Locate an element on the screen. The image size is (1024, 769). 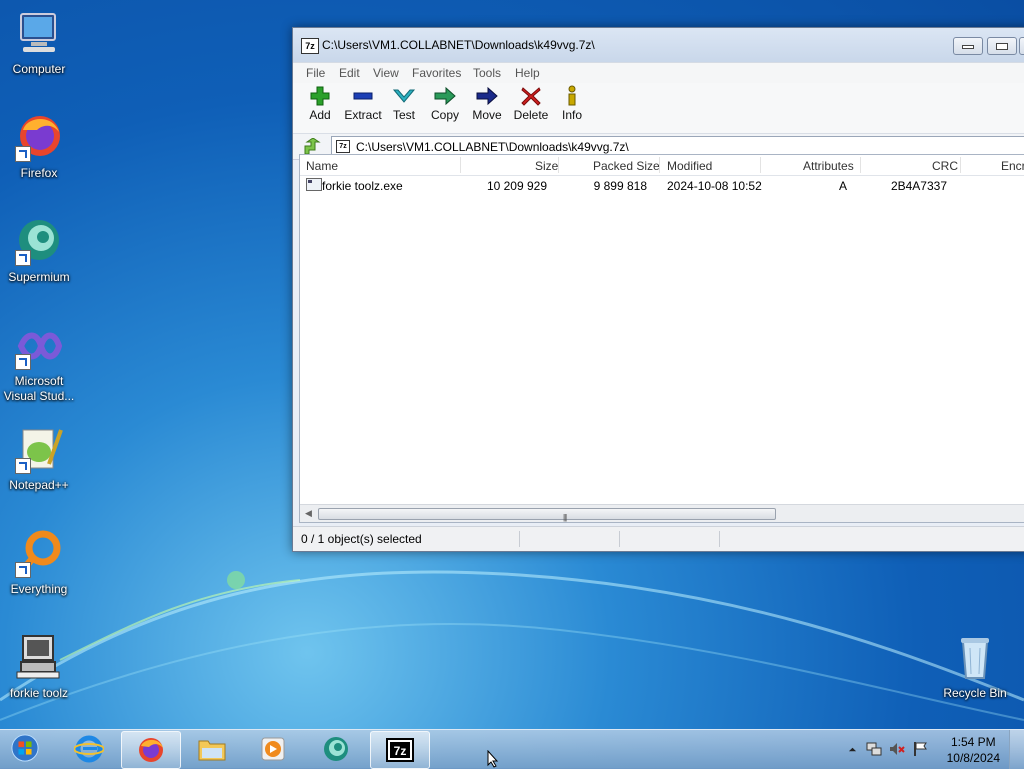
desktop-icon-notepadpp: Notepad++ is located at coordinates (39, 458).